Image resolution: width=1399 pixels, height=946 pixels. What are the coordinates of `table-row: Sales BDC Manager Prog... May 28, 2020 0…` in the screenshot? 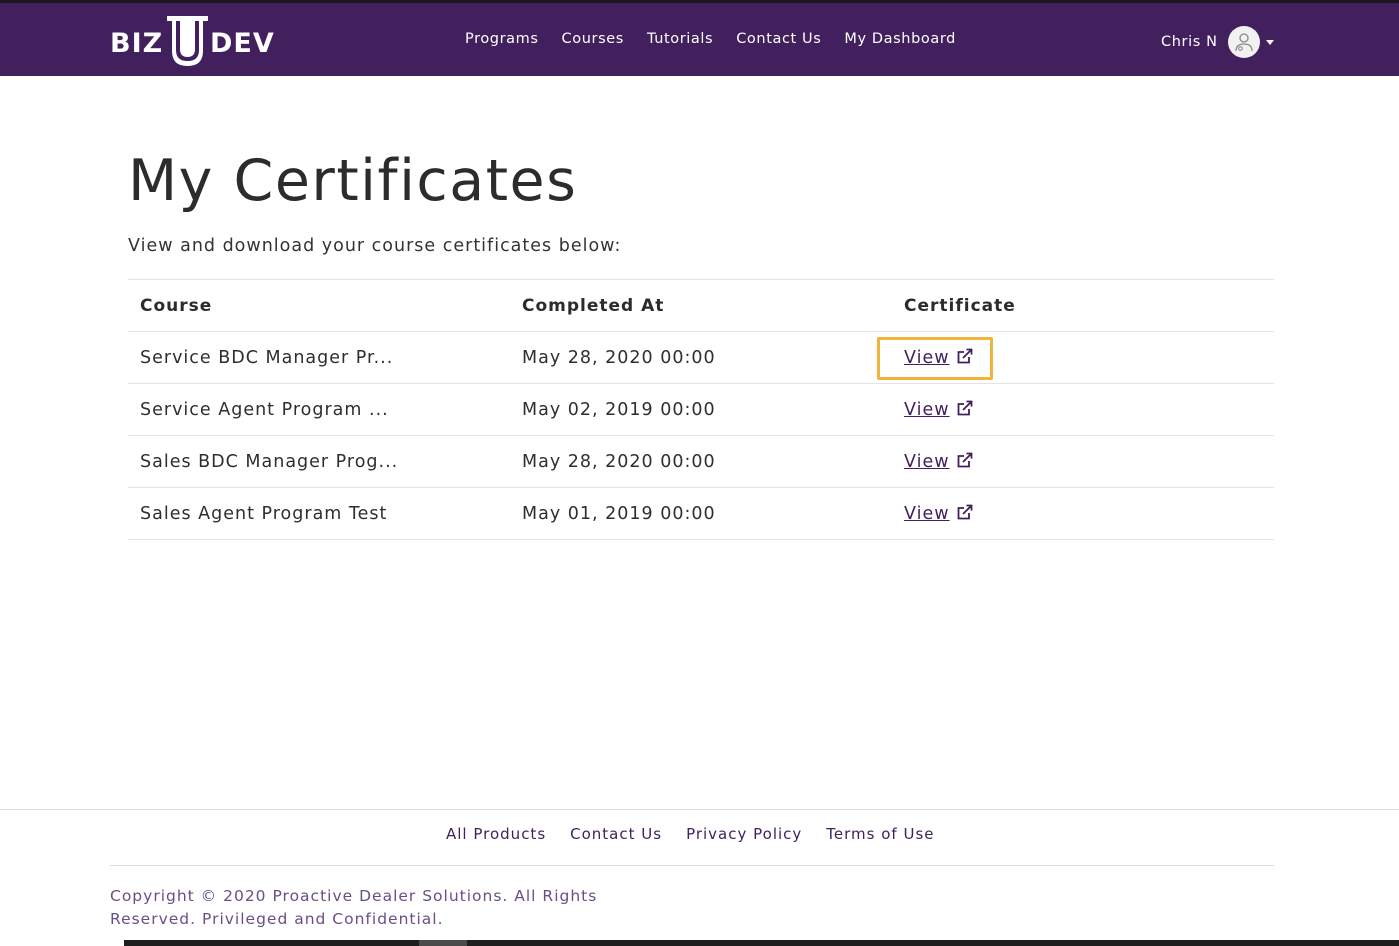 It's located at (701, 462).